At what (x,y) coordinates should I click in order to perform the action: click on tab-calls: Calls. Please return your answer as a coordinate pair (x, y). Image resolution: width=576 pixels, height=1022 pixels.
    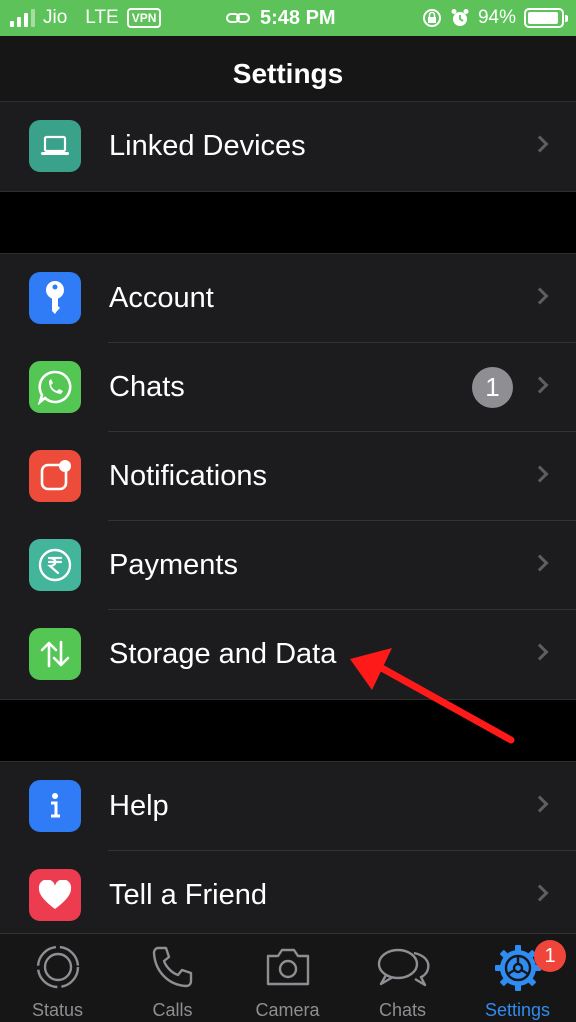
    Looking at the image, I should click on (172, 978).